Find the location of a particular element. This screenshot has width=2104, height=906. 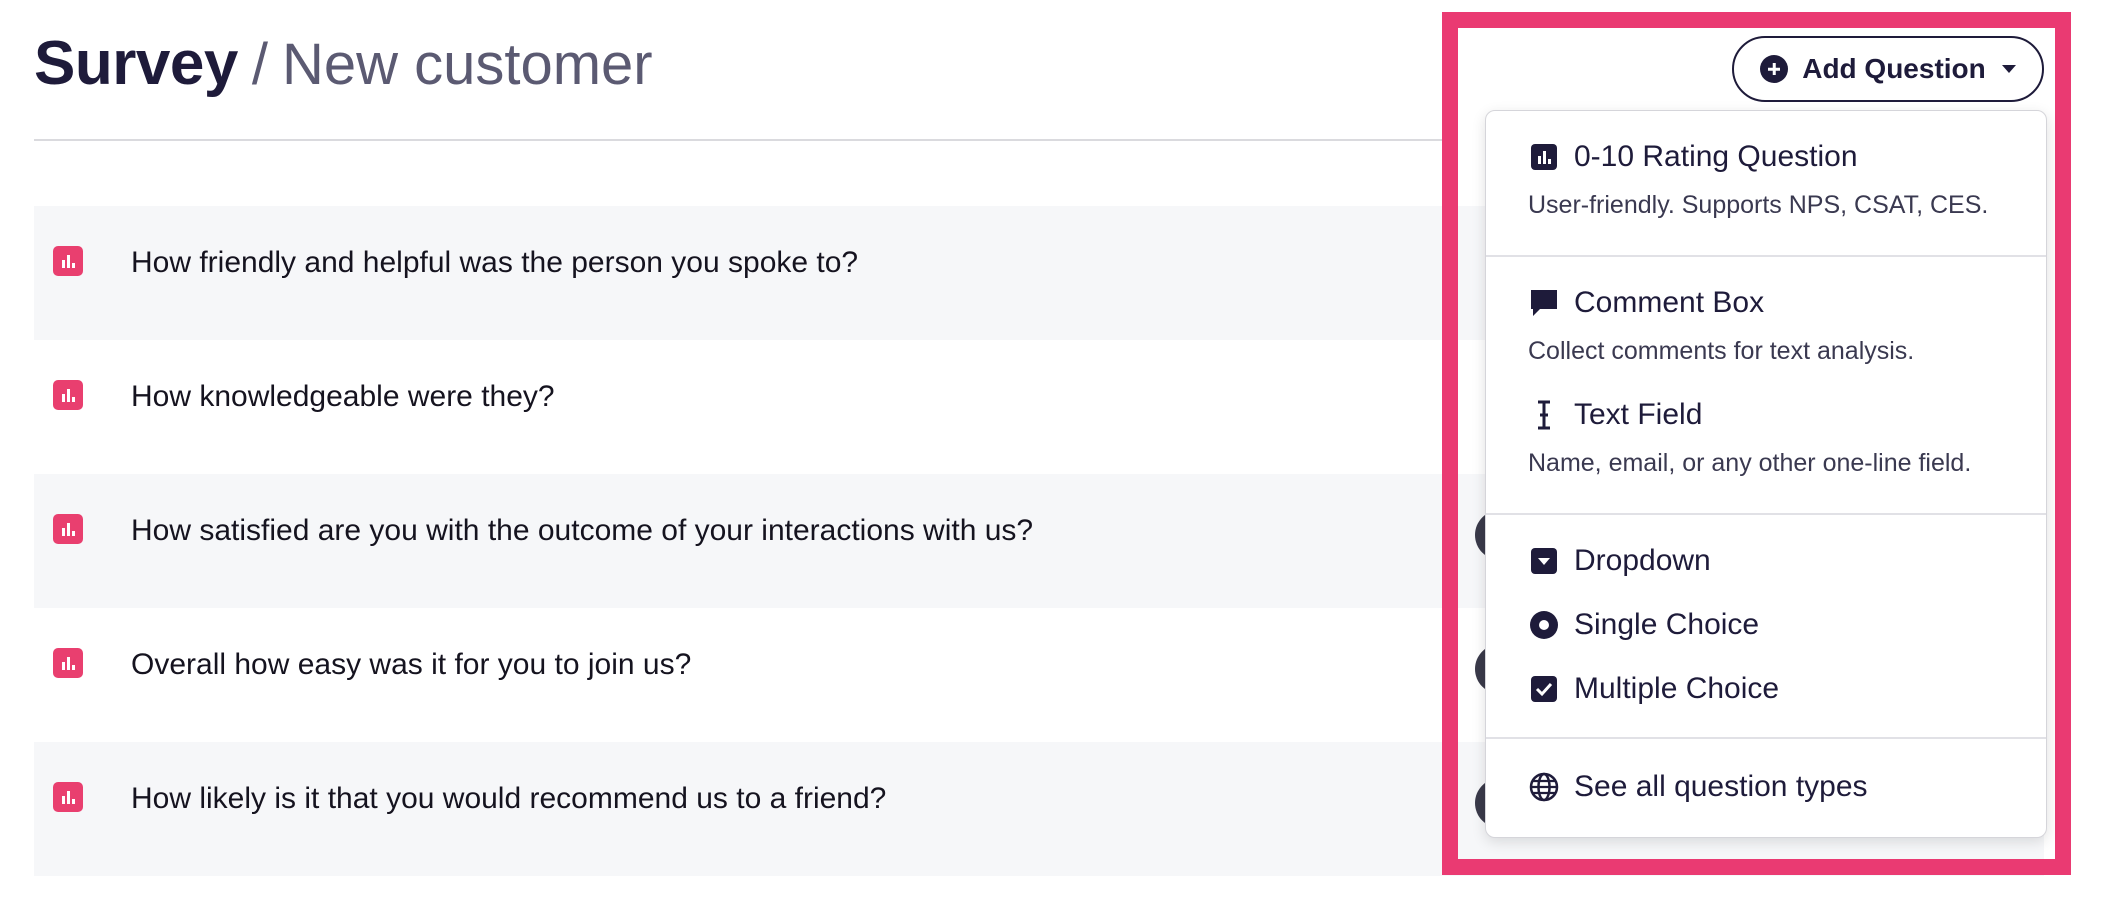

page-title: Survey / New customer is located at coordinates (343, 68).